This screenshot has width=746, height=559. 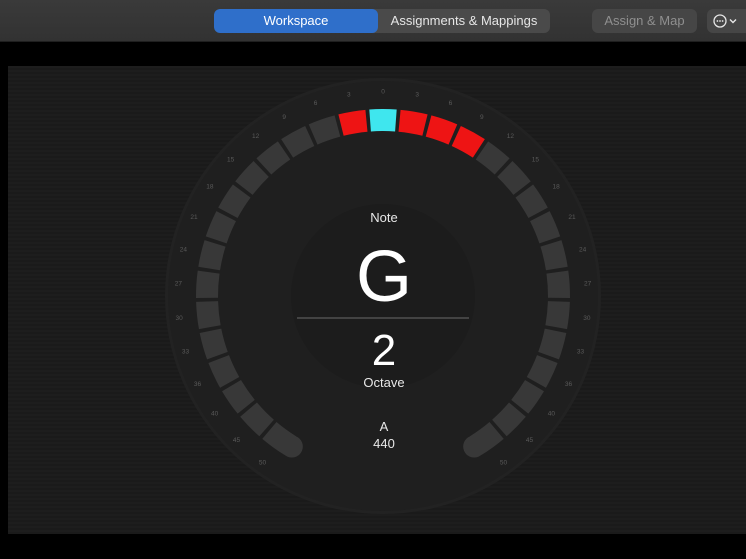 I want to click on scale-label-right-30: 30, so click(x=587, y=318).